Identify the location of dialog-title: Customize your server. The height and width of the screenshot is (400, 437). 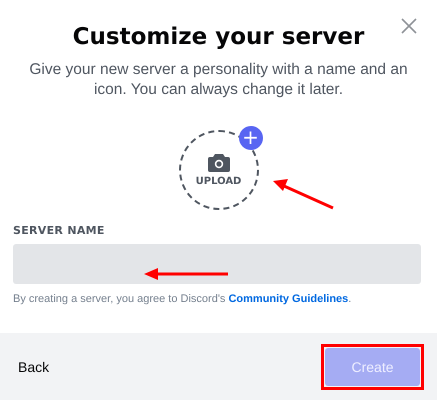
(219, 37).